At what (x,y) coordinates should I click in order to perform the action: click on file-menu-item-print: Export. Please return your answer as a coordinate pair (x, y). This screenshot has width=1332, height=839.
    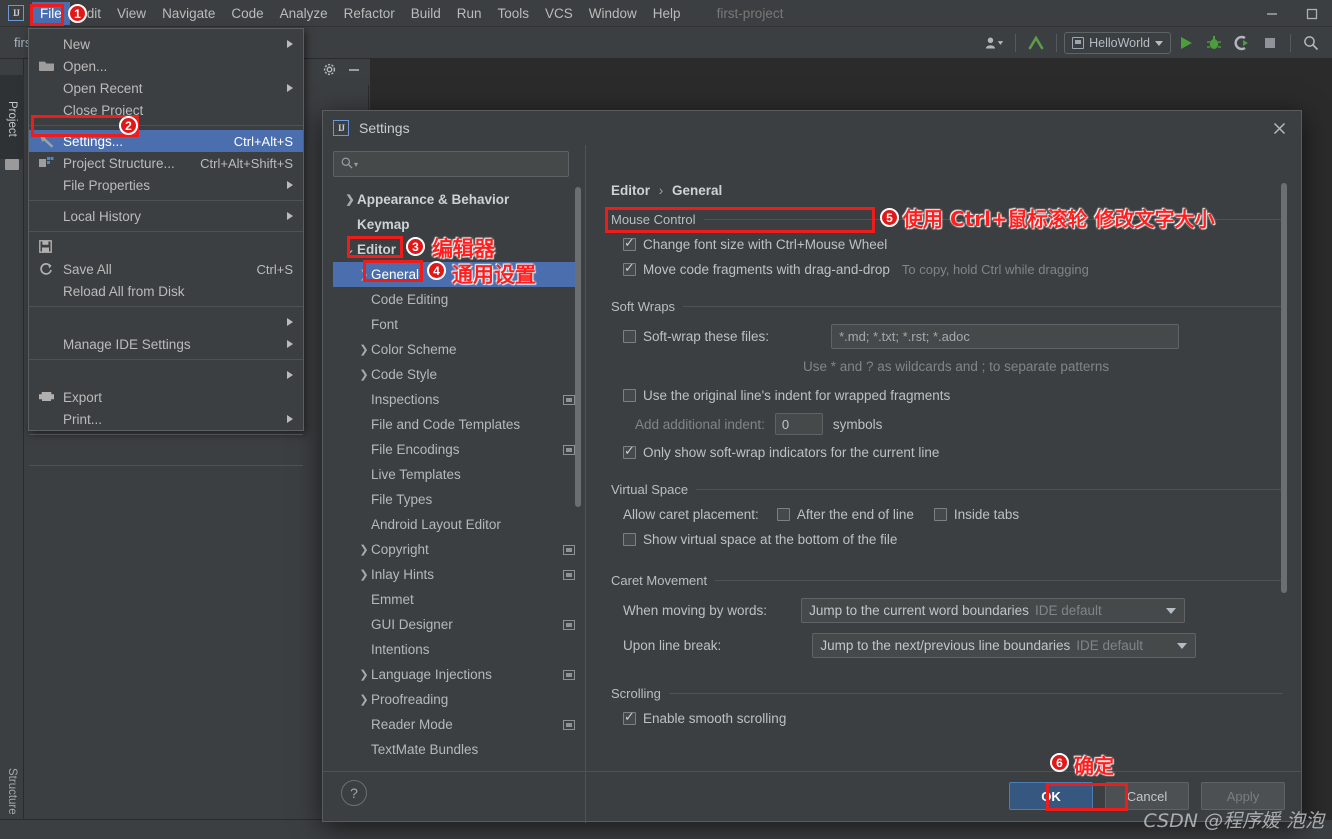
    Looking at the image, I should click on (166, 397).